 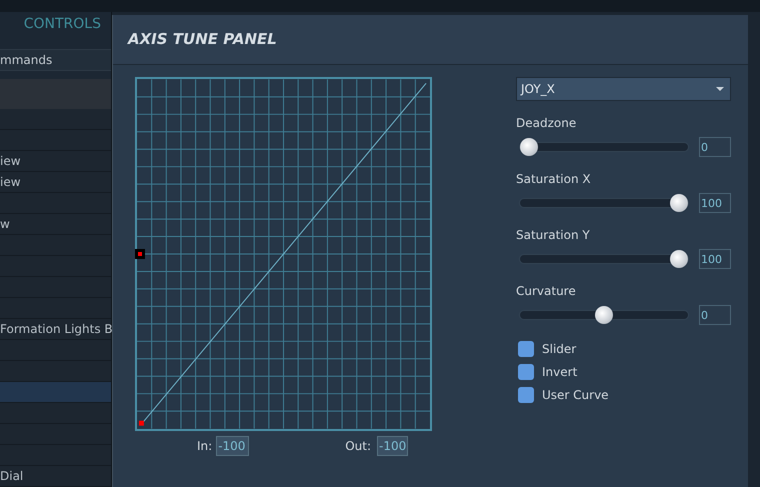 I want to click on category-row: mmands, so click(x=55, y=60).